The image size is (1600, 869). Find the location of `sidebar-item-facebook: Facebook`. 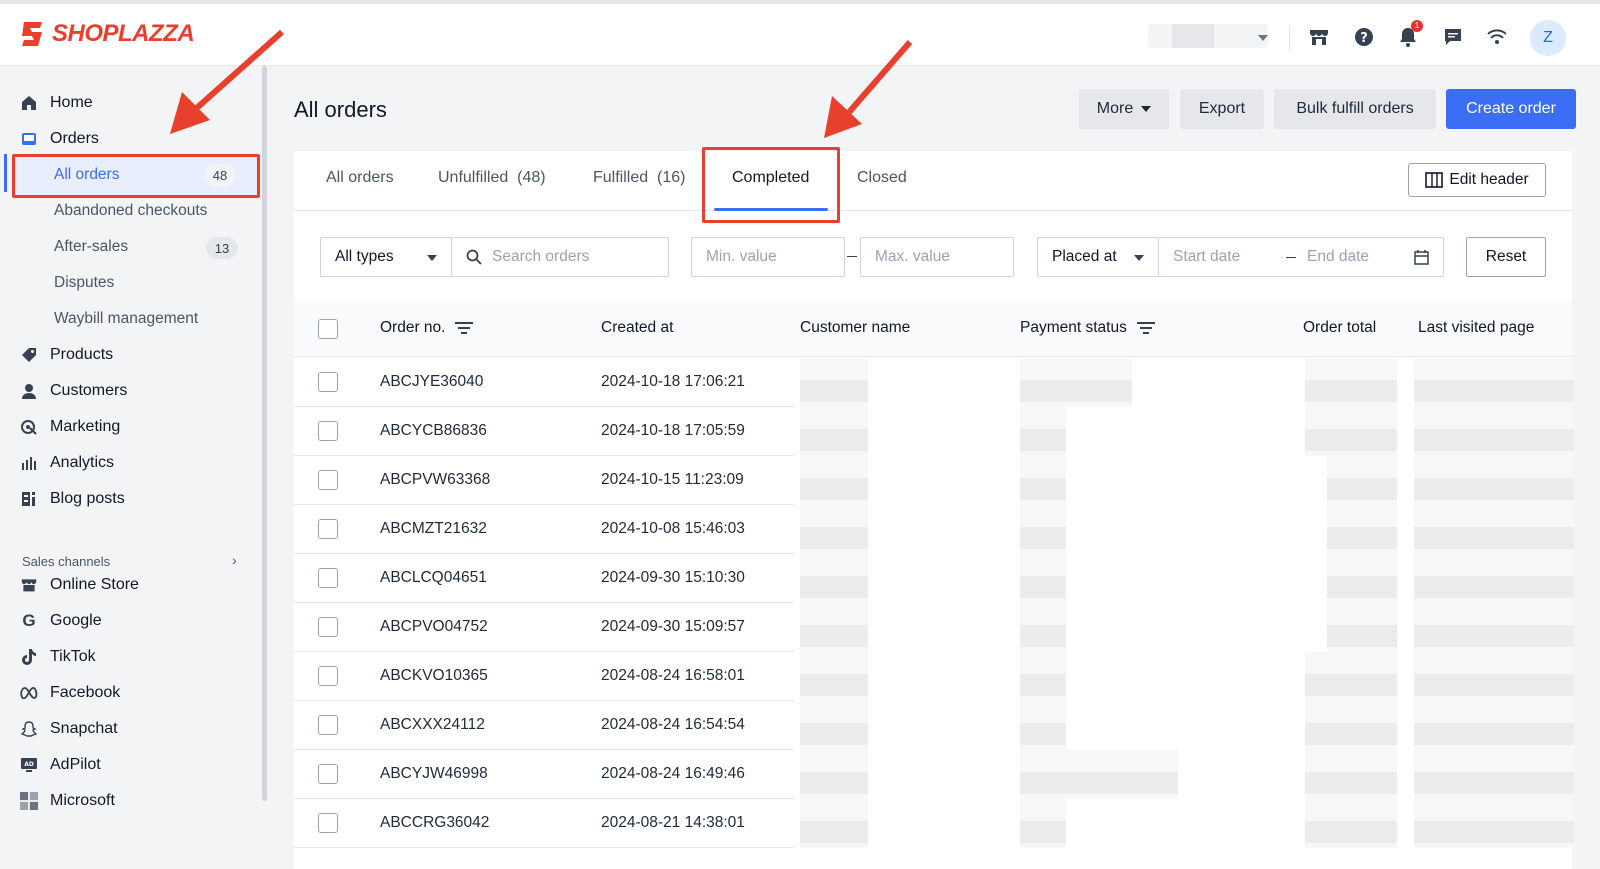

sidebar-item-facebook: Facebook is located at coordinates (70, 693).